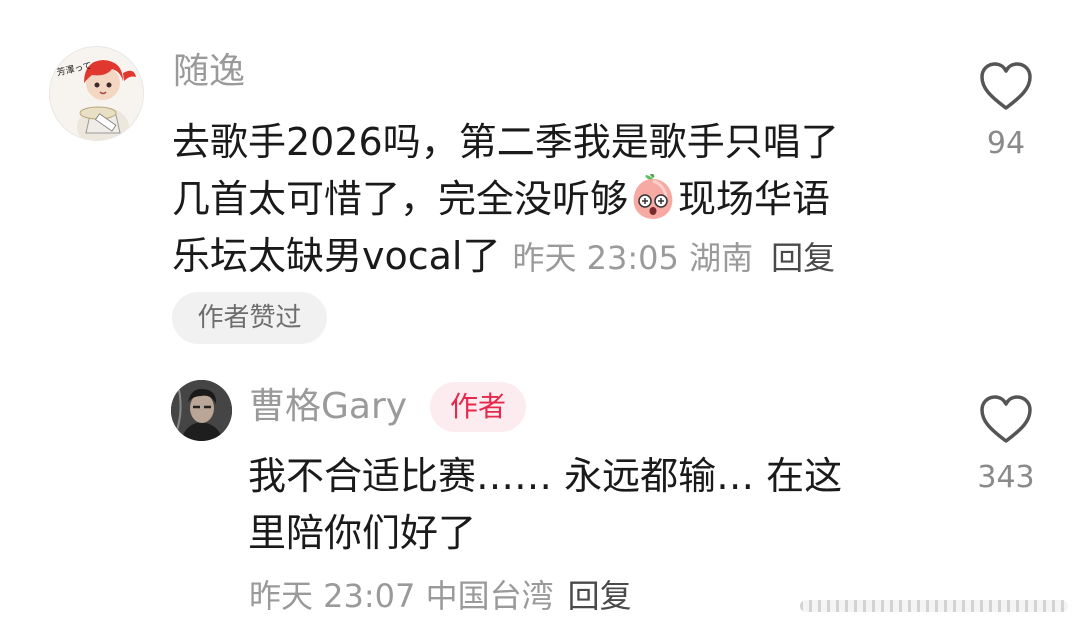  What do you see at coordinates (1006, 143) in the screenshot?
I see `like-count: 94` at bounding box center [1006, 143].